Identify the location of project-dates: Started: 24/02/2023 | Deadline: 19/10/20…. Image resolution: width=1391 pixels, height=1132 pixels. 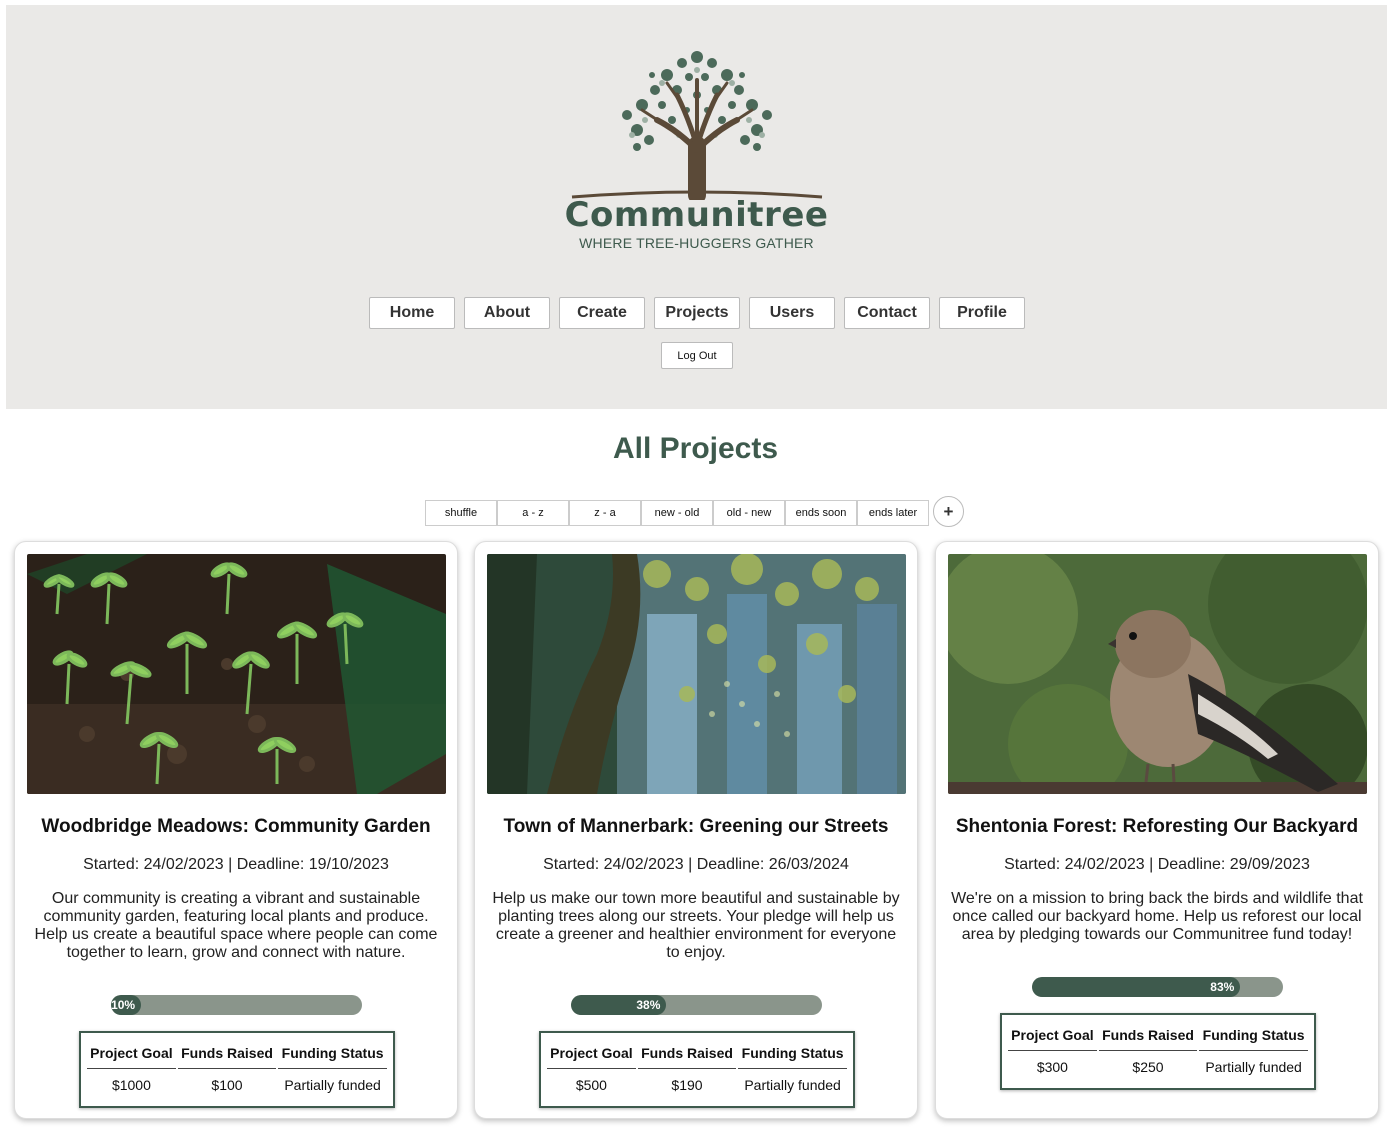
(236, 864).